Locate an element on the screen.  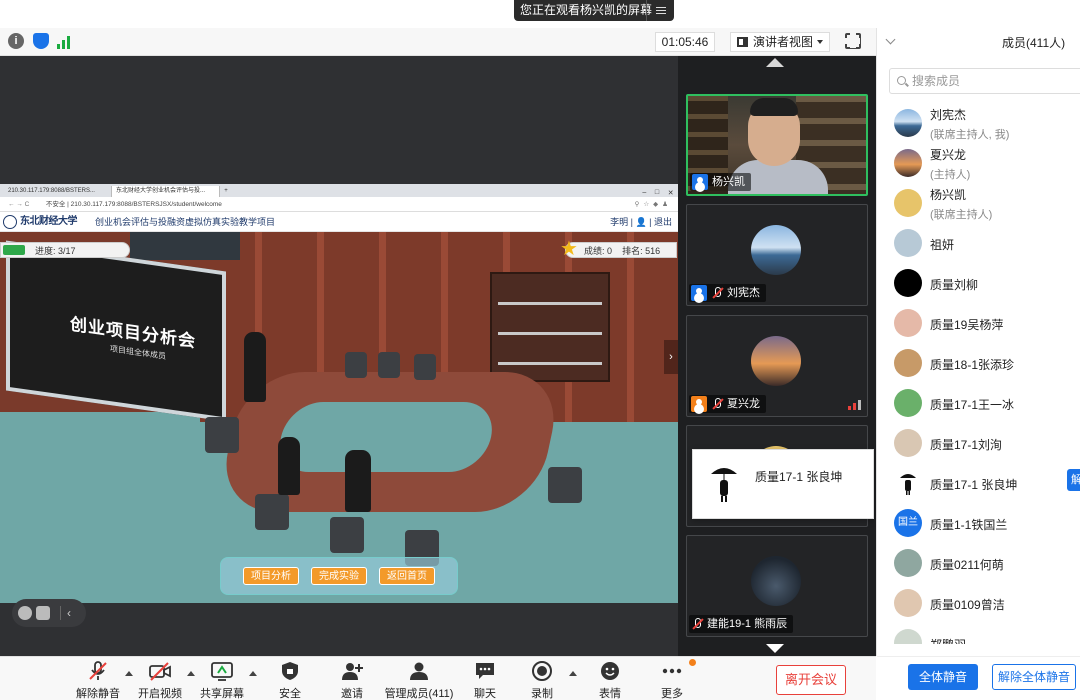
members-panel-title: 成员(411人) is located at coordinates (1034, 43).